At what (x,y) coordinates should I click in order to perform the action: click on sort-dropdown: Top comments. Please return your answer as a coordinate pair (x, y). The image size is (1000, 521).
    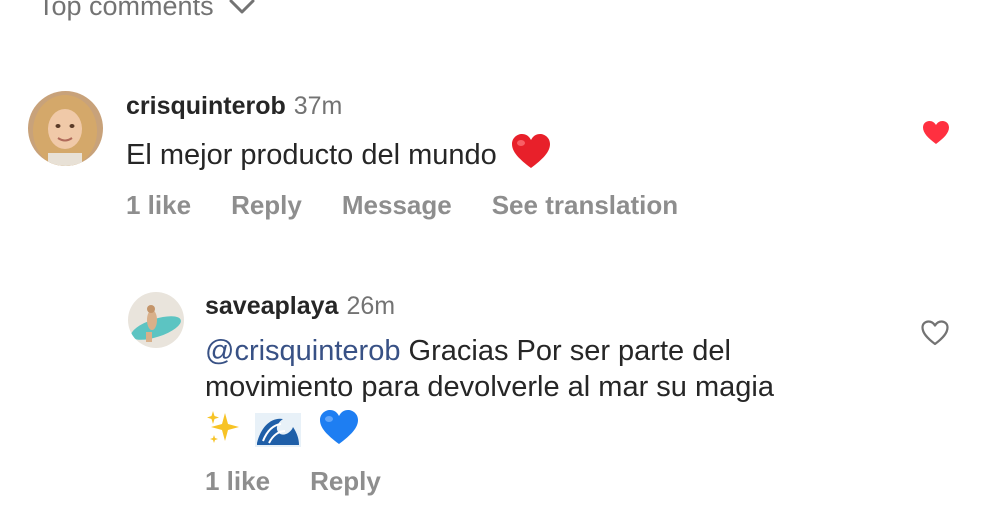
    Looking at the image, I should click on (147, 11).